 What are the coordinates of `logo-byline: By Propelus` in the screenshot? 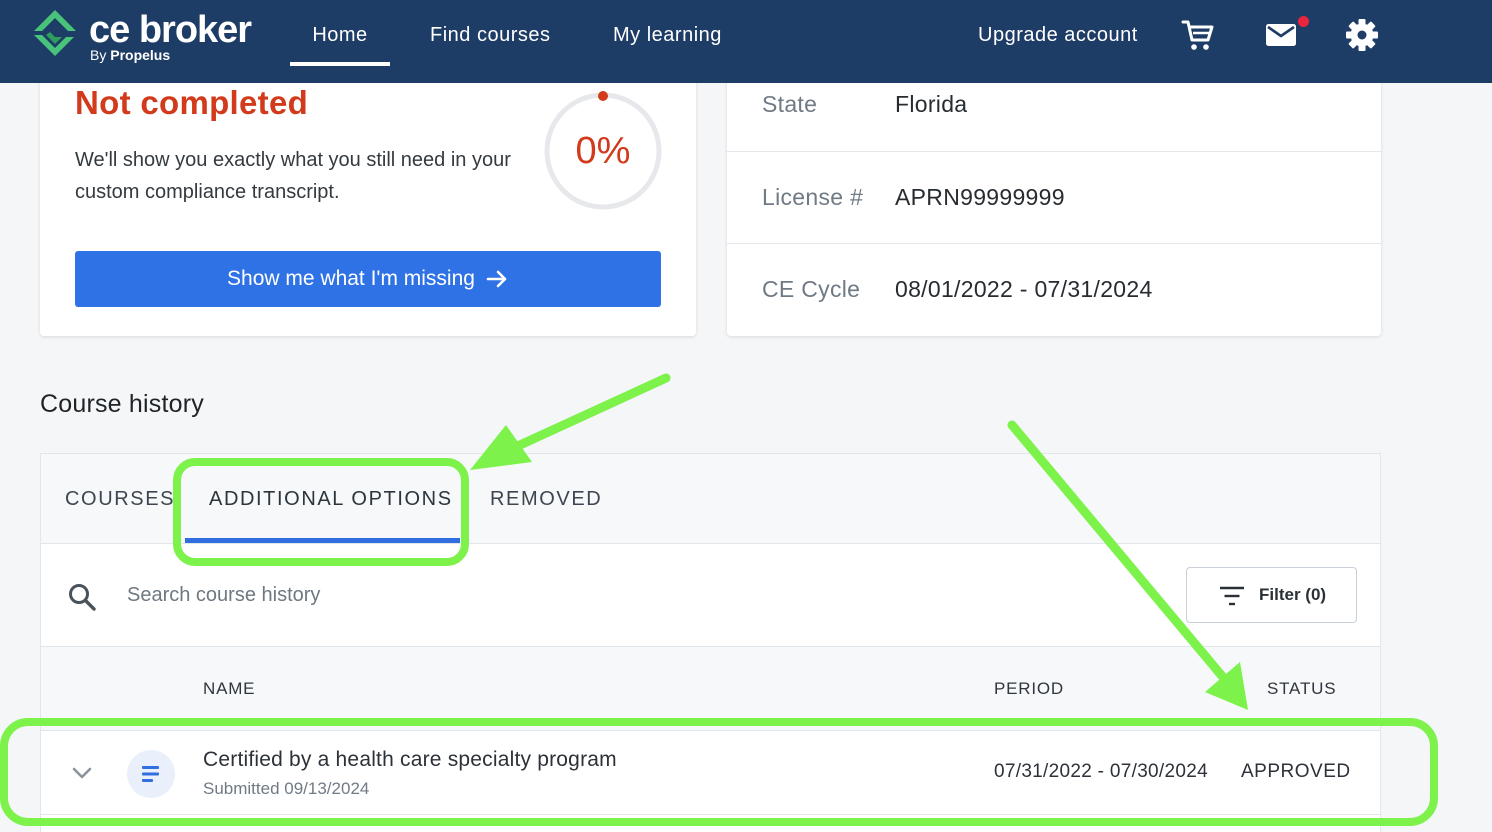 It's located at (130, 55).